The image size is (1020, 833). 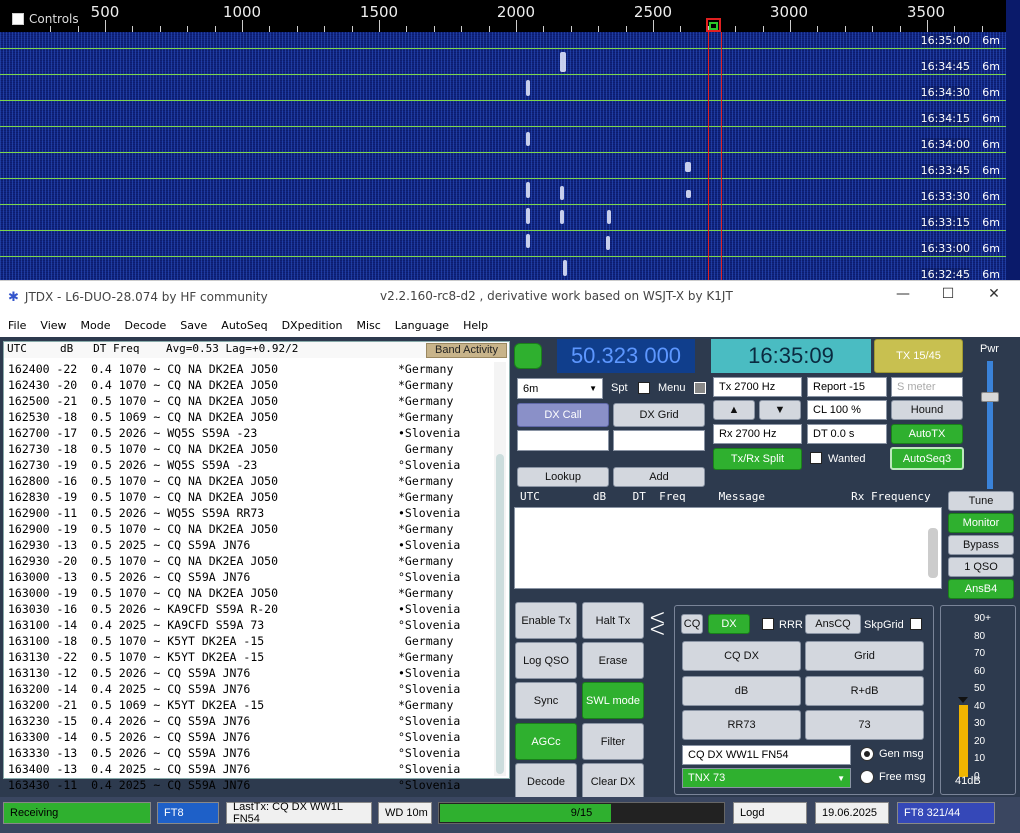 I want to click on rr73-button: RR73, so click(x=741, y=725).